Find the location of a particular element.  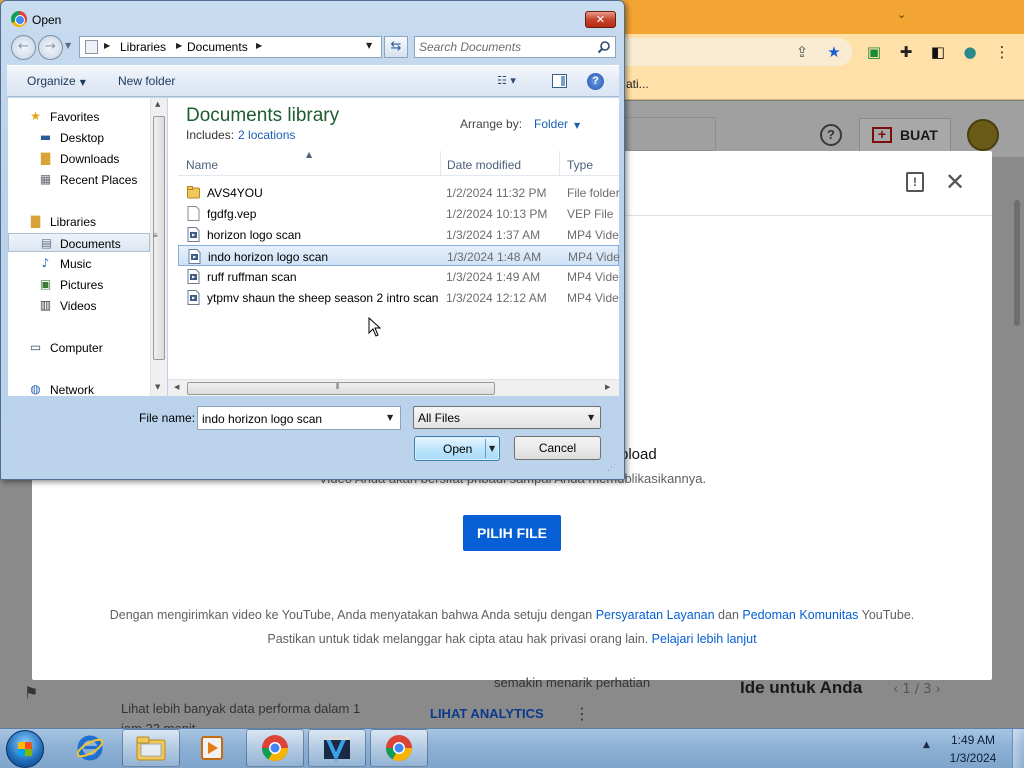

close-icon: ✕ is located at coordinates (956, 182).